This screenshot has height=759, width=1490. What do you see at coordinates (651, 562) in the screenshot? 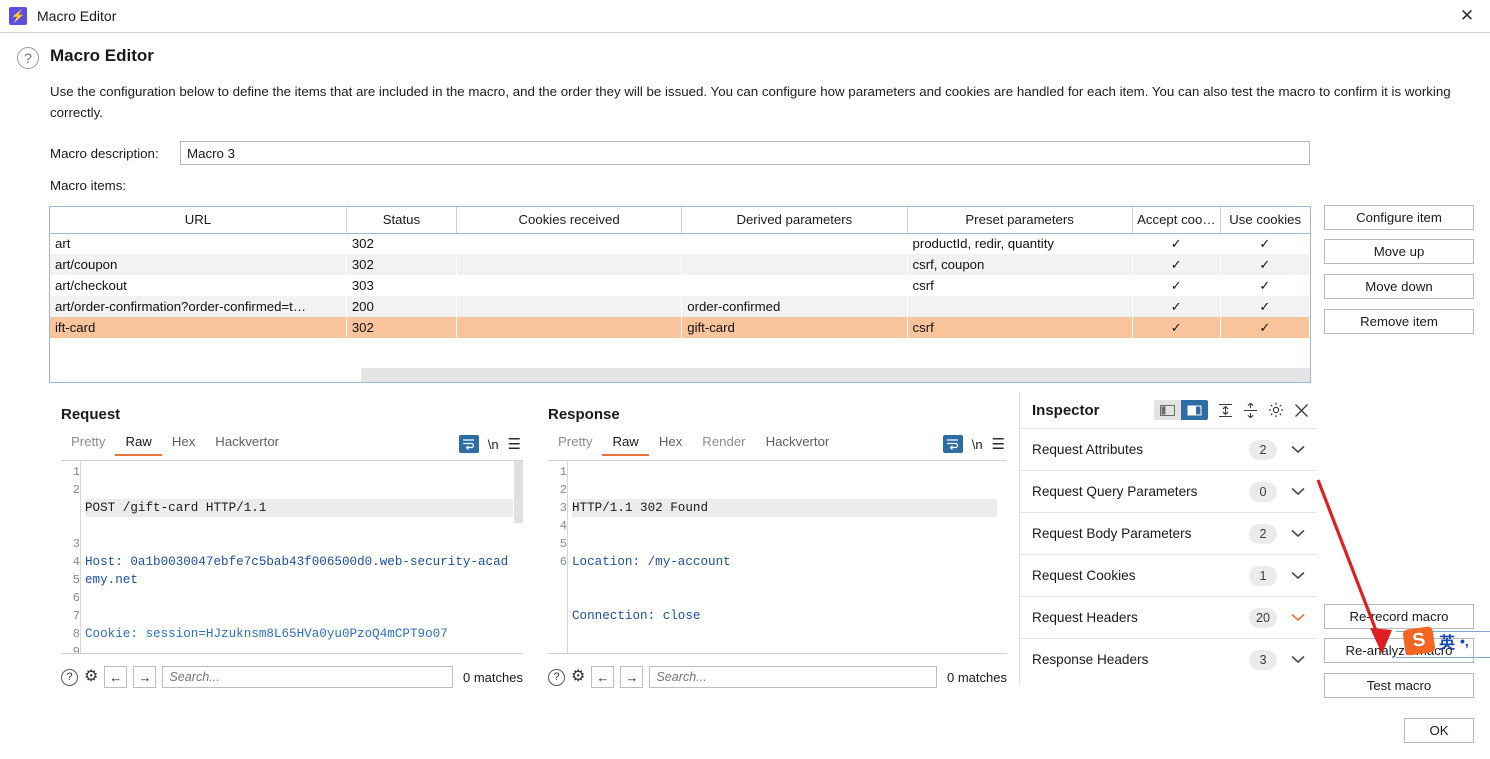
I see `response-line-2: Location: /my-account` at bounding box center [651, 562].